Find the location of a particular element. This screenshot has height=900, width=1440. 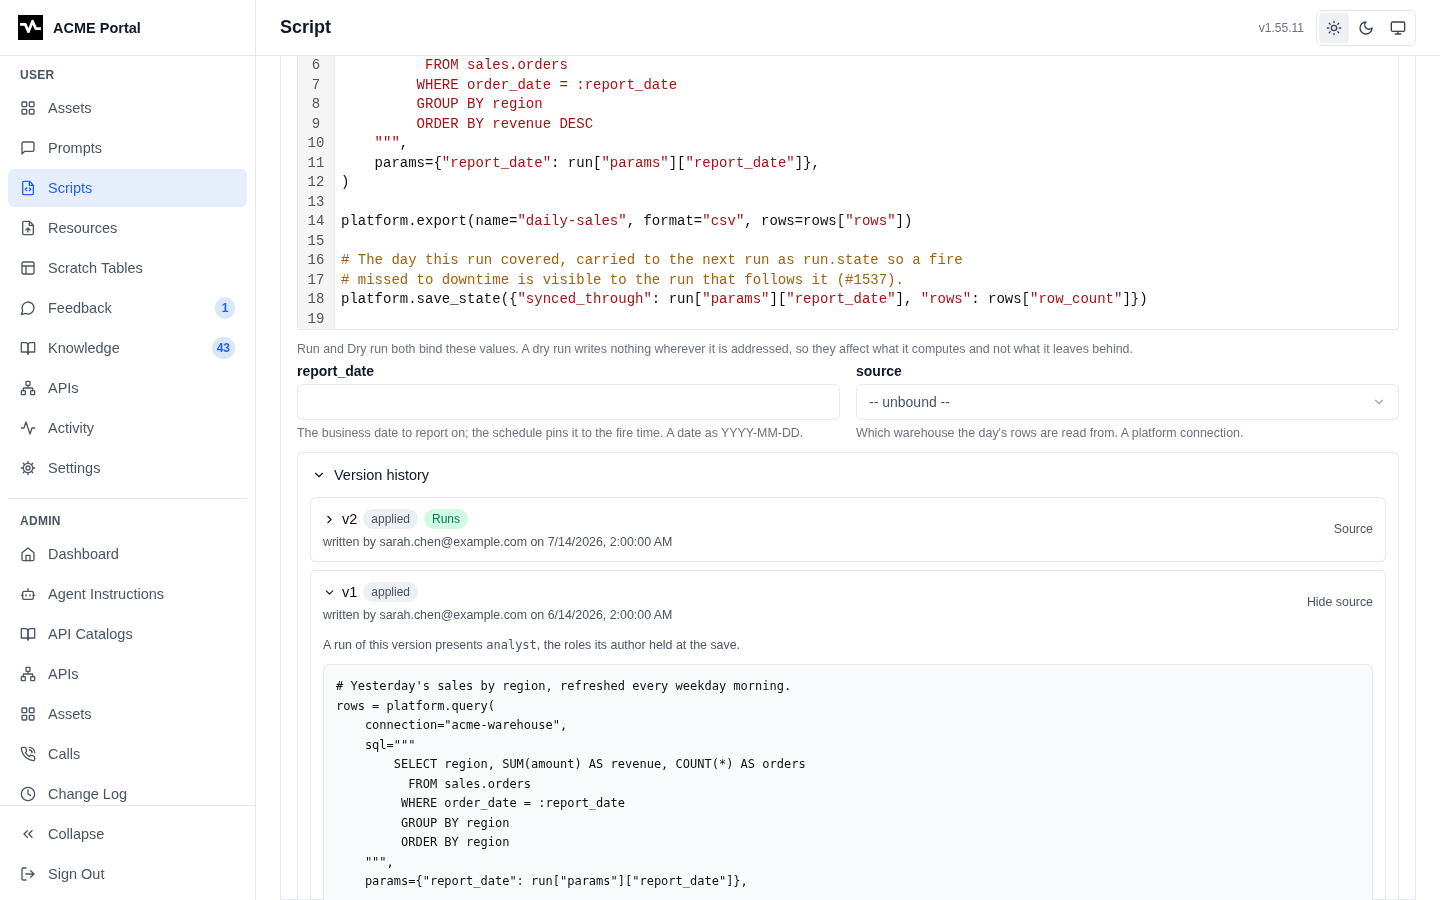

moon-icon is located at coordinates (1366, 27).